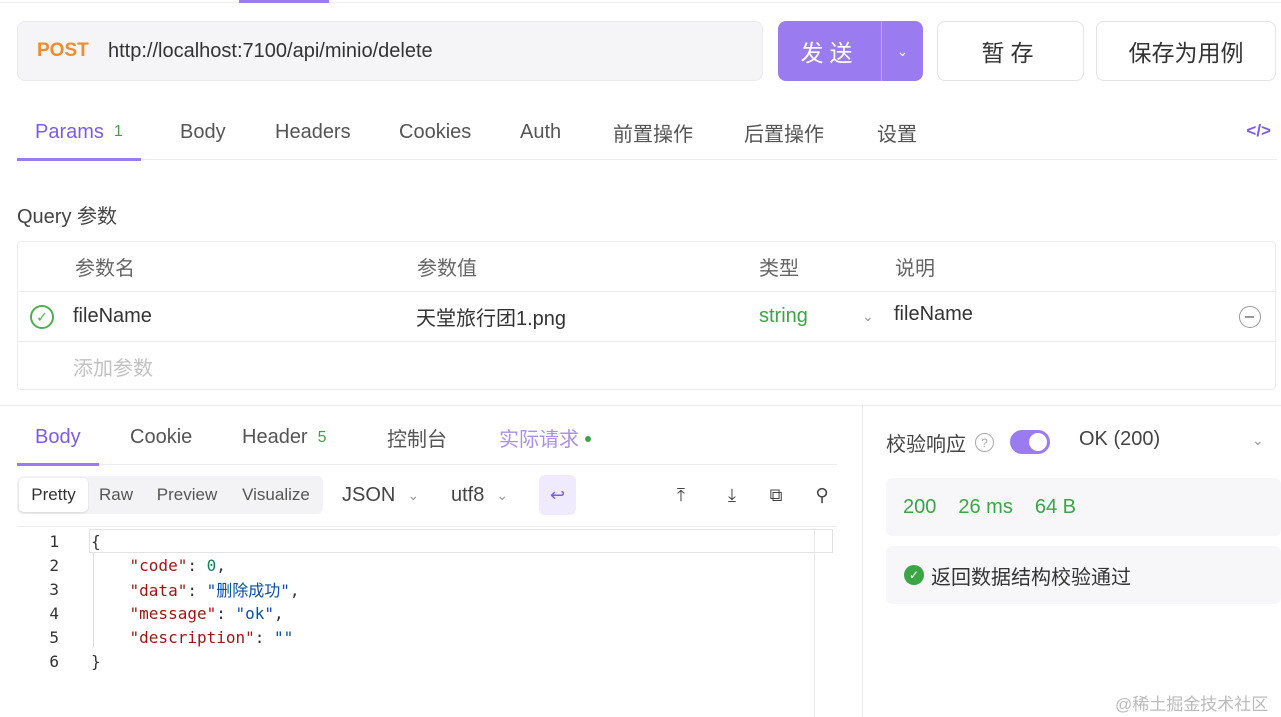  Describe the element at coordinates (897, 132) in the screenshot. I see `tab-settings: 设置` at that location.